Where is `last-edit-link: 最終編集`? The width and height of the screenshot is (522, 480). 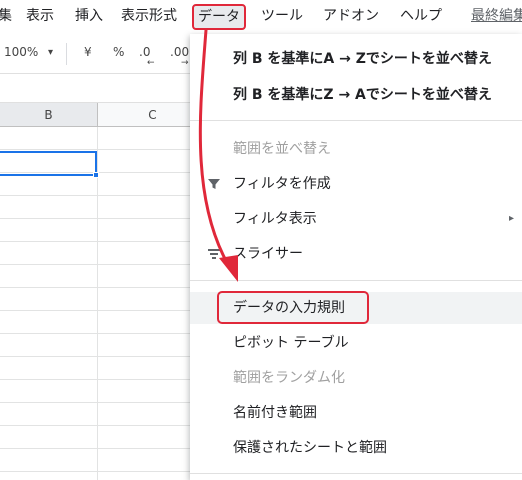 last-edit-link: 最終編集 is located at coordinates (496, 16).